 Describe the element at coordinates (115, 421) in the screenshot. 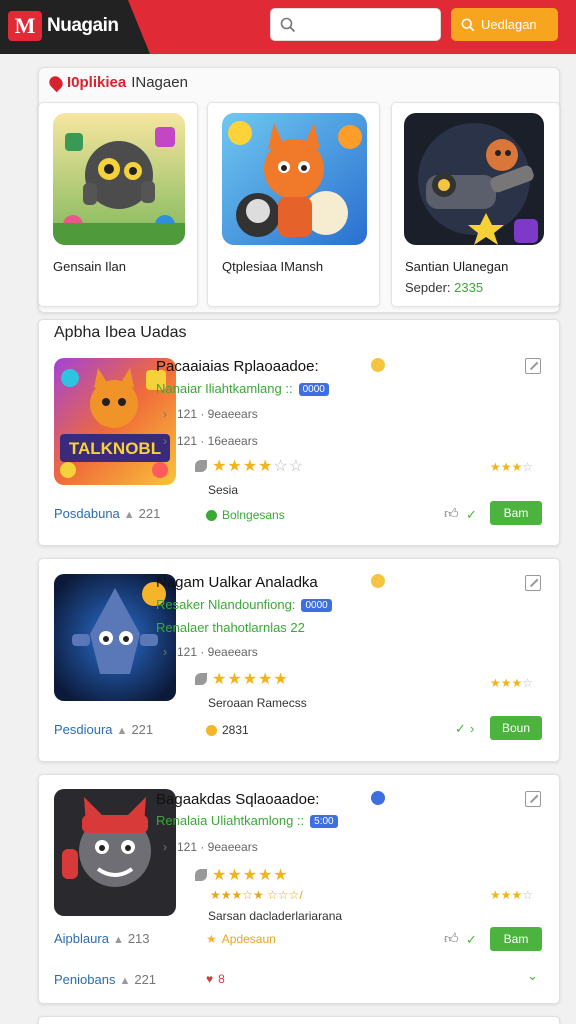

I see `app-icon: TALKNOBL` at that location.